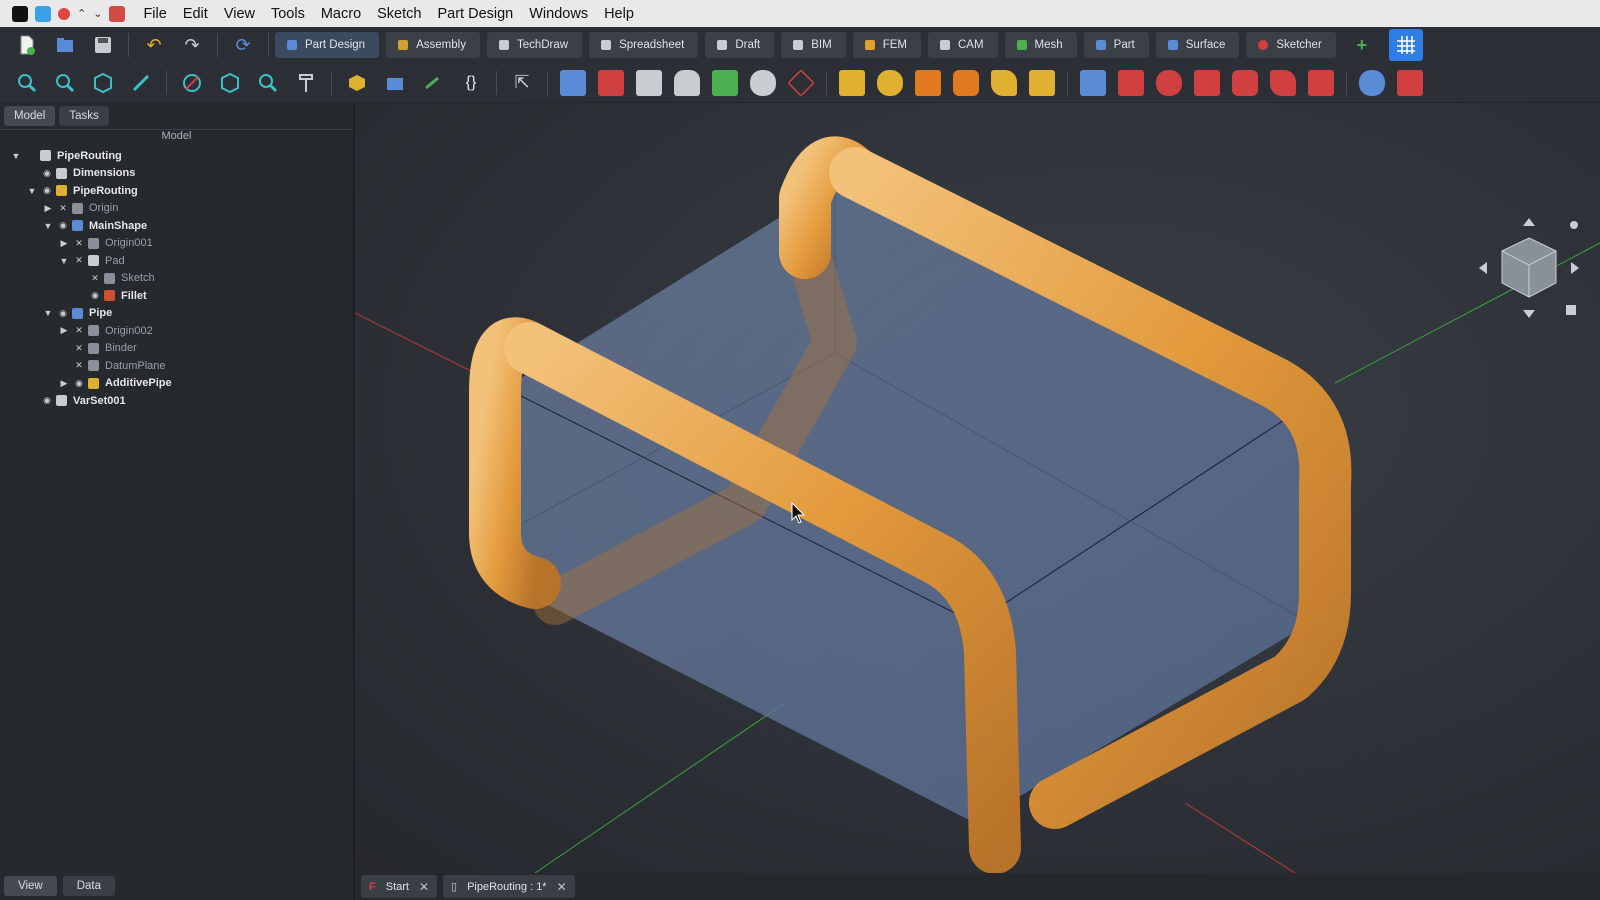 The width and height of the screenshot is (1600, 900). What do you see at coordinates (176, 401) in the screenshot?
I see `tree-item: ◉ VarSet001` at bounding box center [176, 401].